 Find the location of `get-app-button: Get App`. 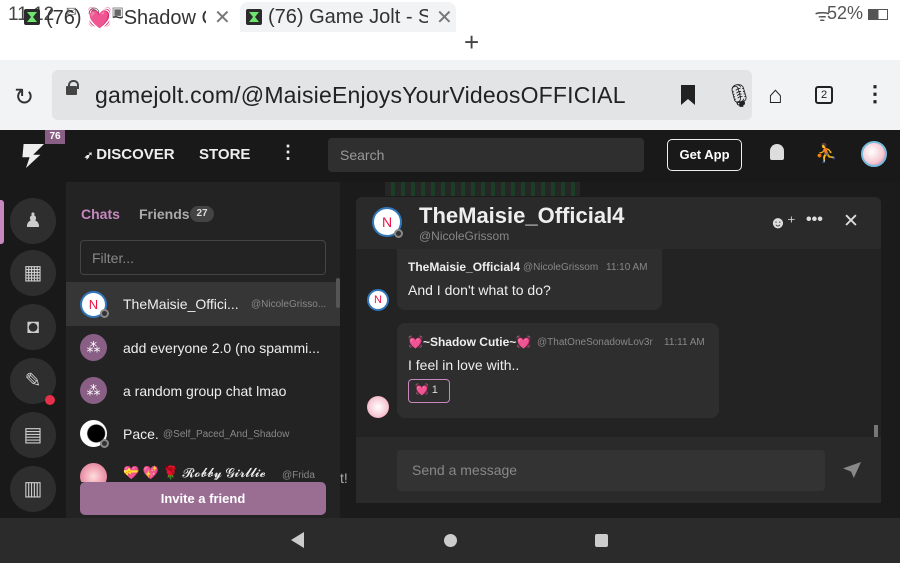

get-app-button: Get App is located at coordinates (704, 155).